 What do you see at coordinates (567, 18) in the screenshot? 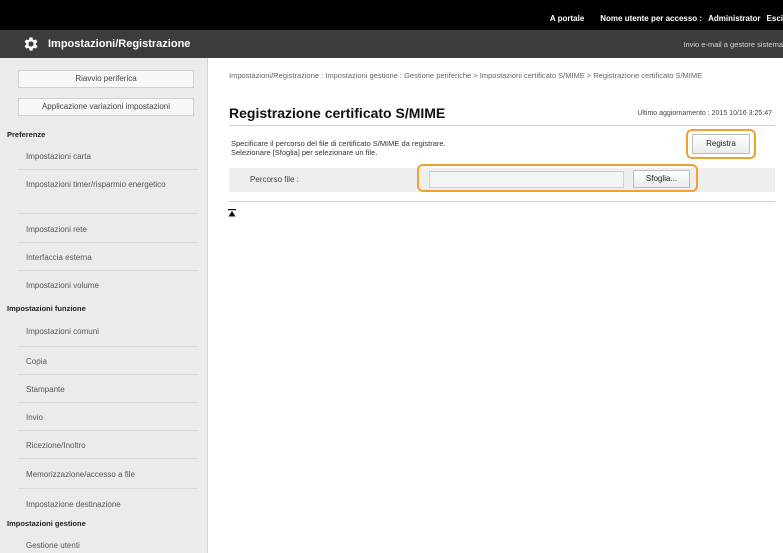
I see `portal-link: A portale` at bounding box center [567, 18].